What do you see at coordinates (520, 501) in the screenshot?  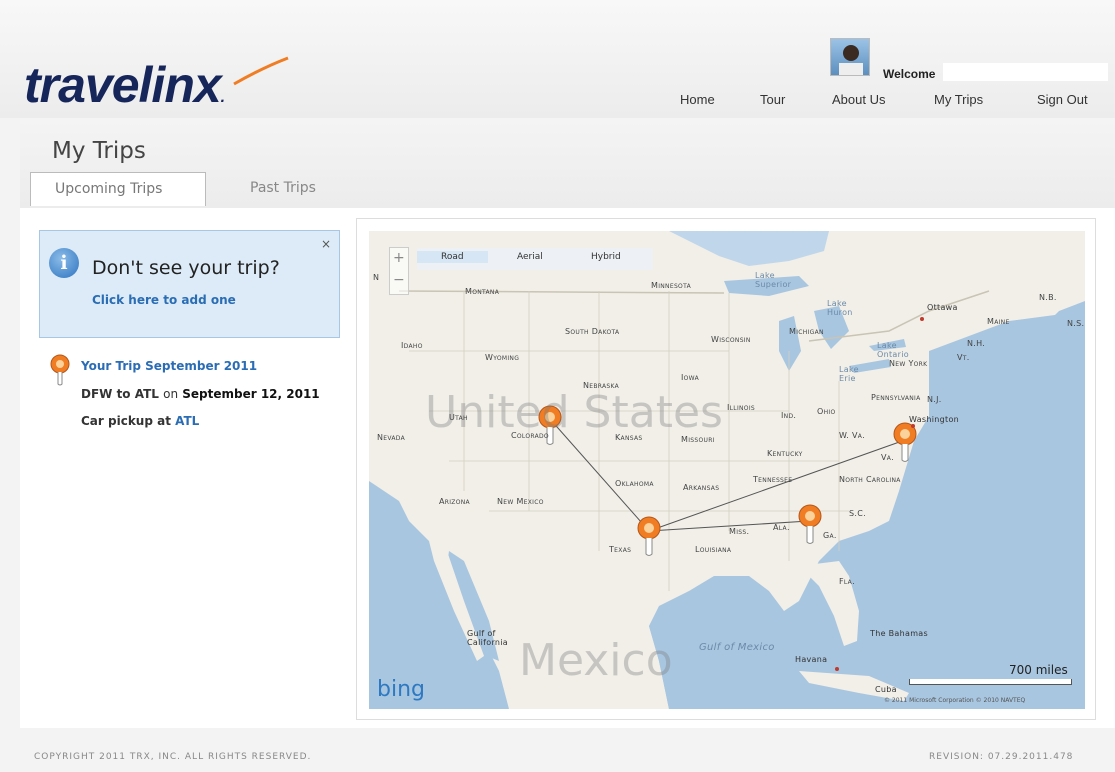 I see `map-label-state: New Mexico` at bounding box center [520, 501].